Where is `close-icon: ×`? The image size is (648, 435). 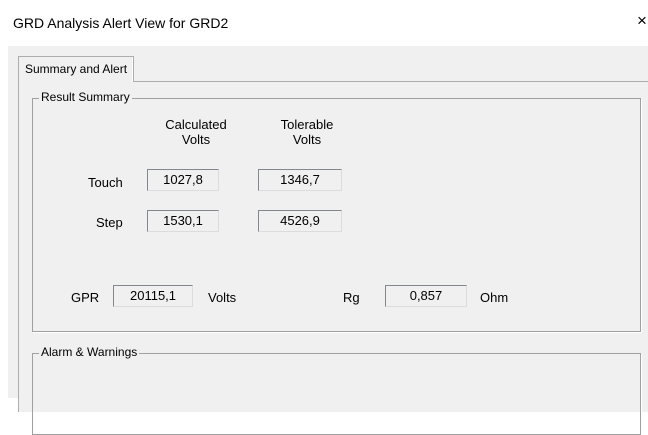 close-icon: × is located at coordinates (642, 20).